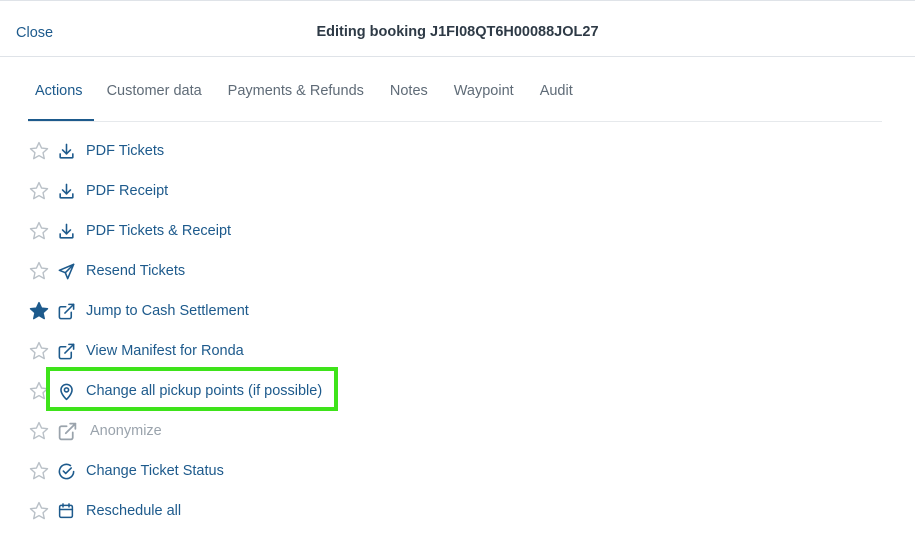 This screenshot has width=915, height=548. Describe the element at coordinates (66, 471) in the screenshot. I see `check-circle-icon` at that location.